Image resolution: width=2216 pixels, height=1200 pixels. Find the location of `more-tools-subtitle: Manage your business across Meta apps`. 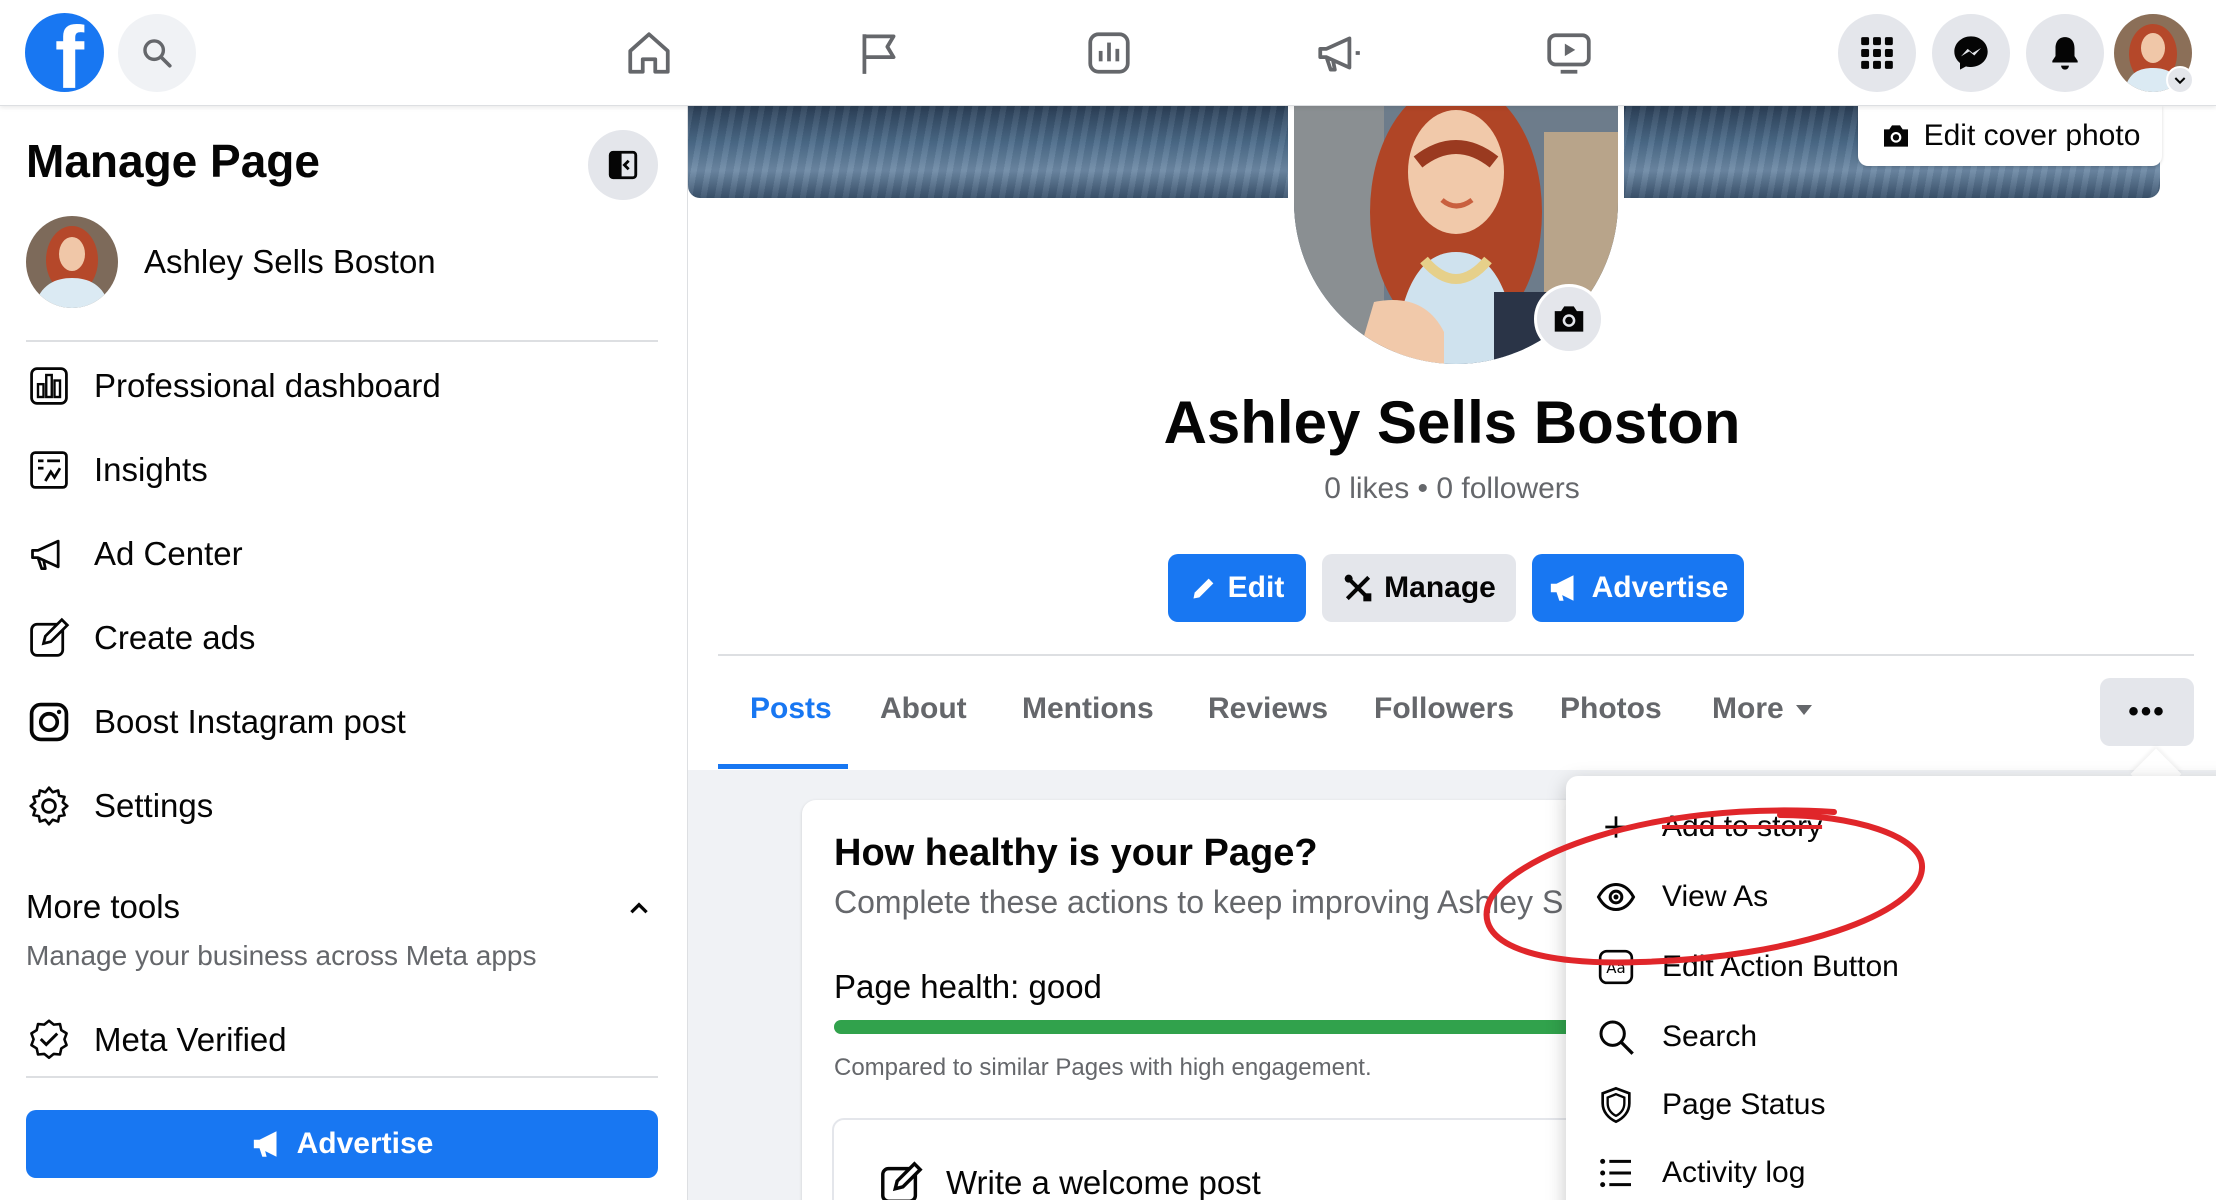

more-tools-subtitle: Manage your business across Meta apps is located at coordinates (281, 955).